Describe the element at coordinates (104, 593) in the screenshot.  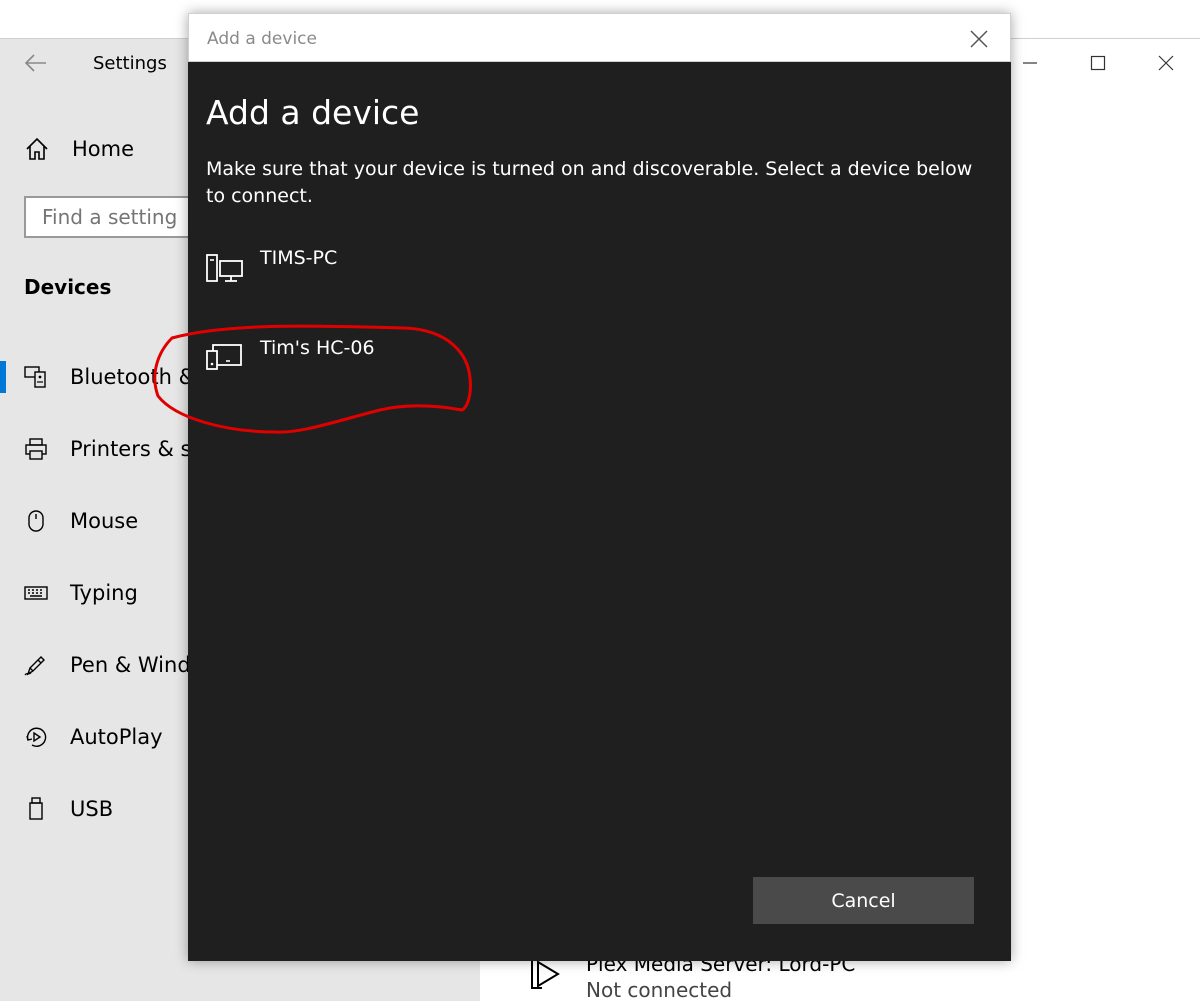
I see `sidebar-item-label: Typing` at that location.